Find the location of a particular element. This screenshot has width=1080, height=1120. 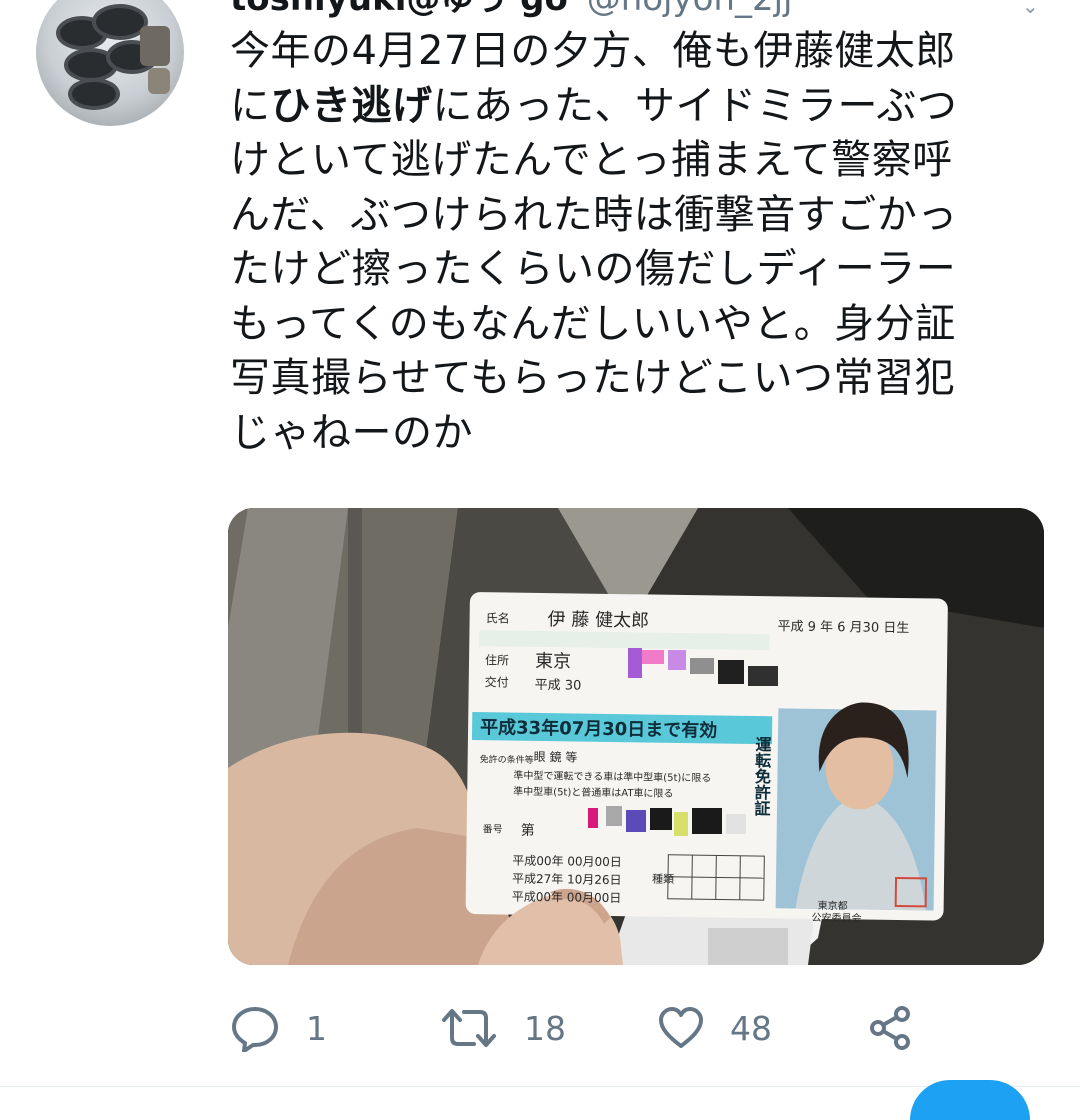

tweet-header: toshiyuki@ゆう go @hojyoh_2jj is located at coordinates (511, 11).